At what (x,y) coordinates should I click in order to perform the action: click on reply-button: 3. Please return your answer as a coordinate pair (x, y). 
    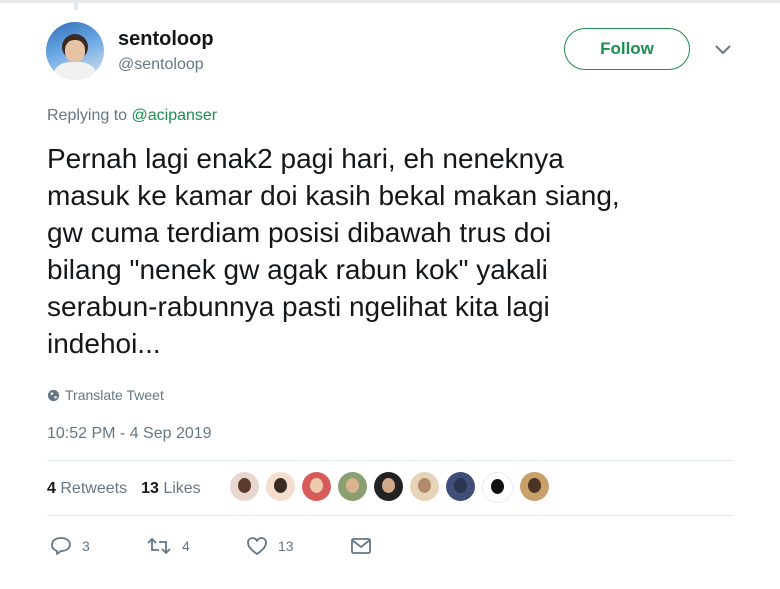
    Looking at the image, I should click on (98, 546).